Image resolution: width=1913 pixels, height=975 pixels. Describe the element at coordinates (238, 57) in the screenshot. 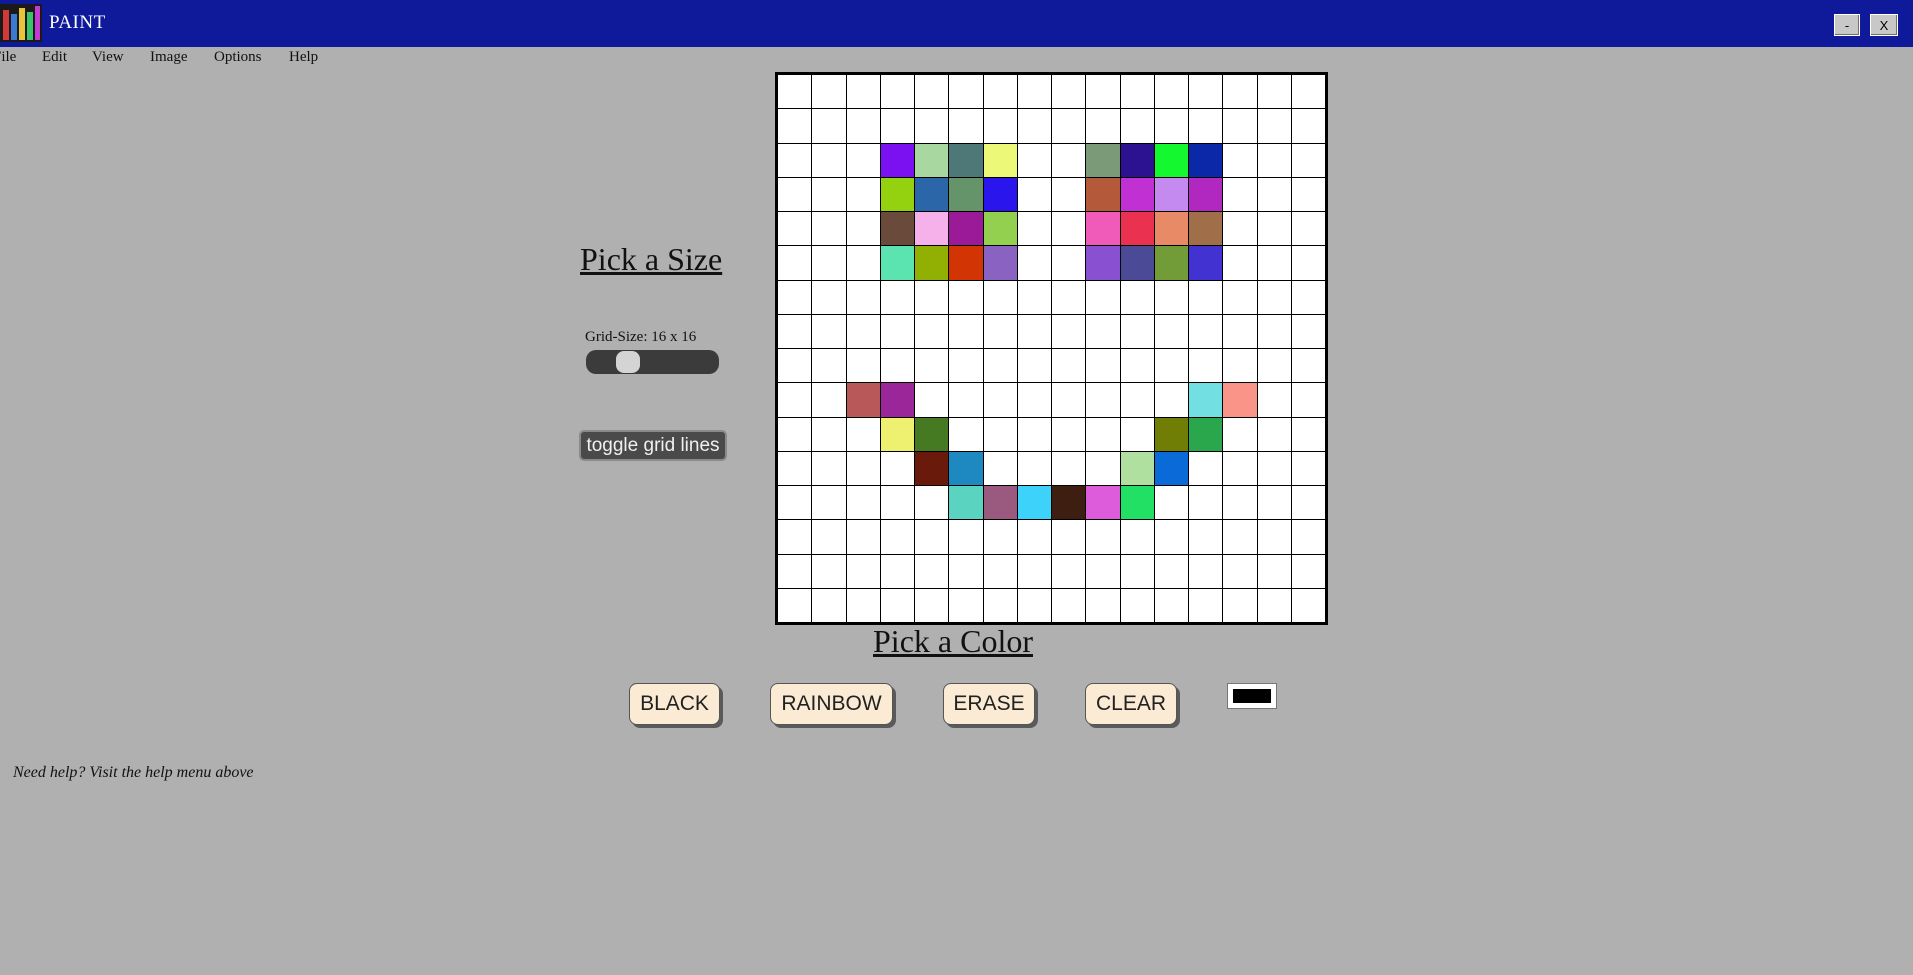

I see `menu-options: Options` at that location.